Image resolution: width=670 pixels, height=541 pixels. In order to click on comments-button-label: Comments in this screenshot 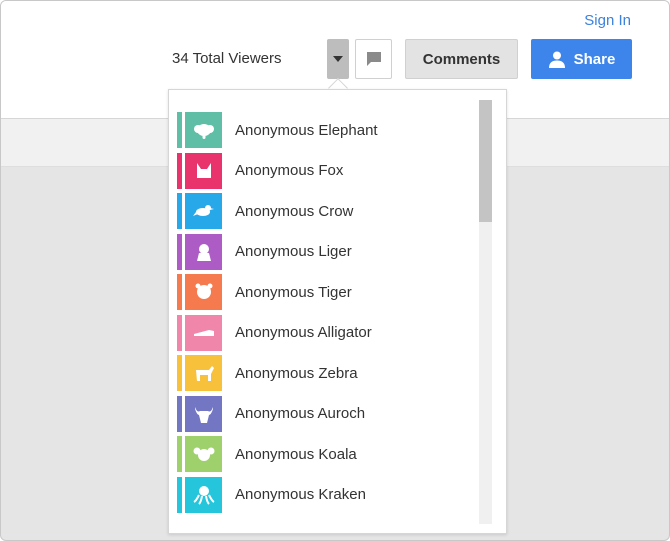, I will do `click(461, 59)`.